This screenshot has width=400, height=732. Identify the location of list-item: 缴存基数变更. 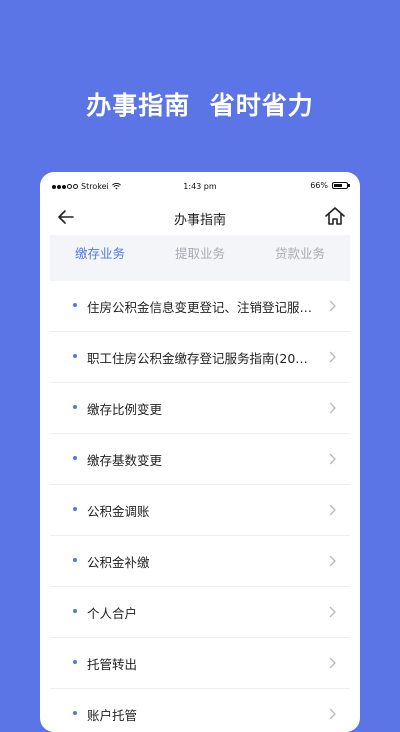
(200, 459).